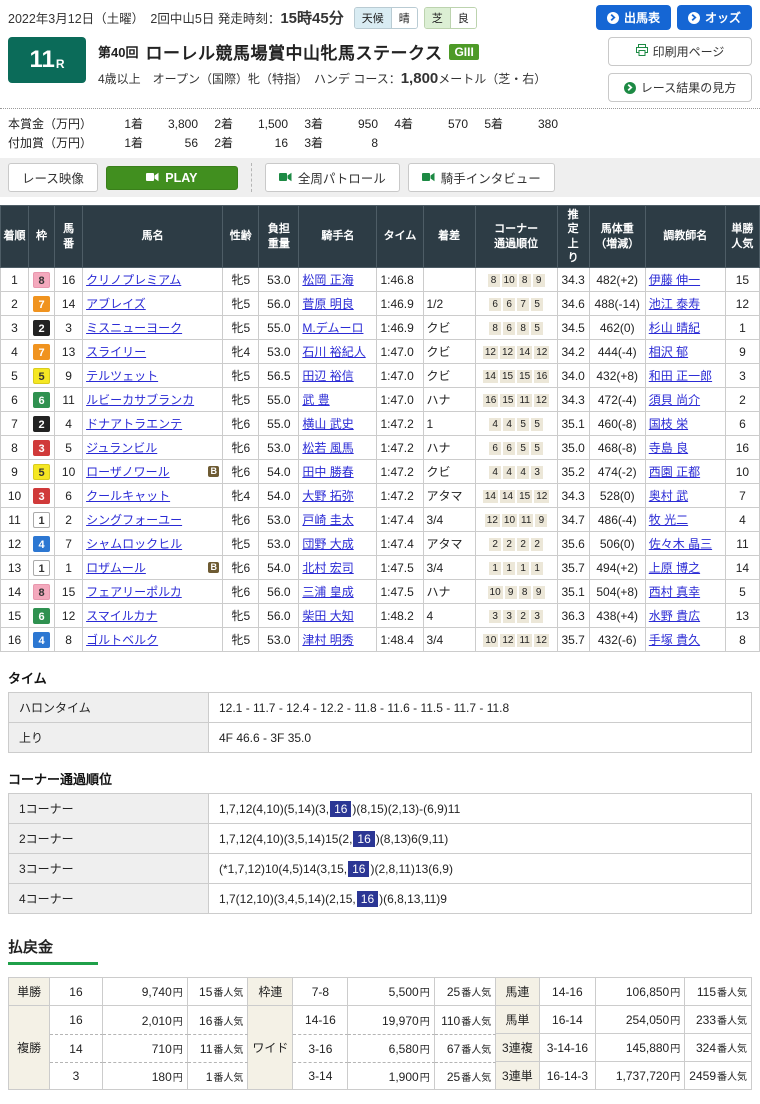  Describe the element at coordinates (134, 328) in the screenshot. I see `horse-name-link: ミスニューヨーク` at that location.